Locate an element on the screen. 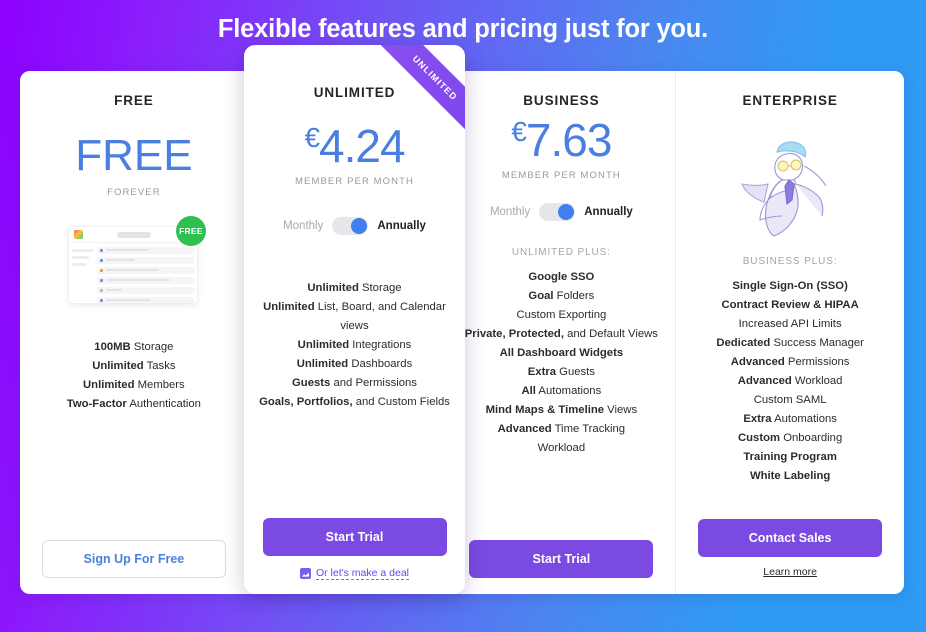 The height and width of the screenshot is (632, 926). billing-toggle-unlimited: Monthly Annually is located at coordinates (354, 226).